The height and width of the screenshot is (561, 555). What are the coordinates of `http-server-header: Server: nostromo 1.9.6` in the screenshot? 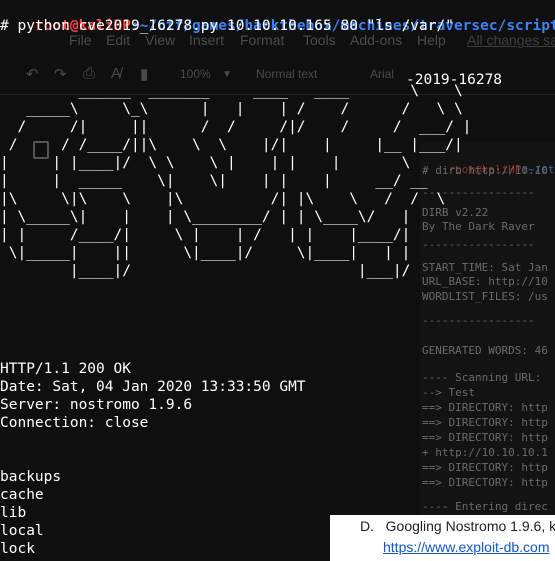 It's located at (96, 405).